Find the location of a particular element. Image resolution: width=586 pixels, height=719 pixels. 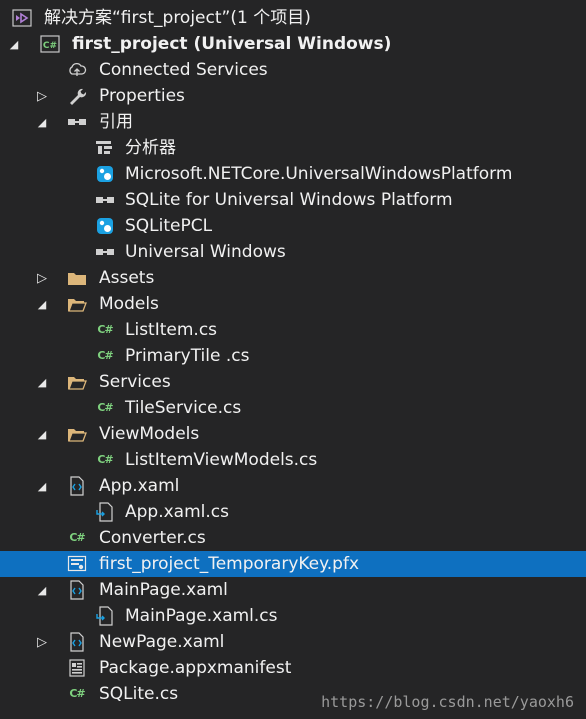

folder-icon is located at coordinates (77, 278).